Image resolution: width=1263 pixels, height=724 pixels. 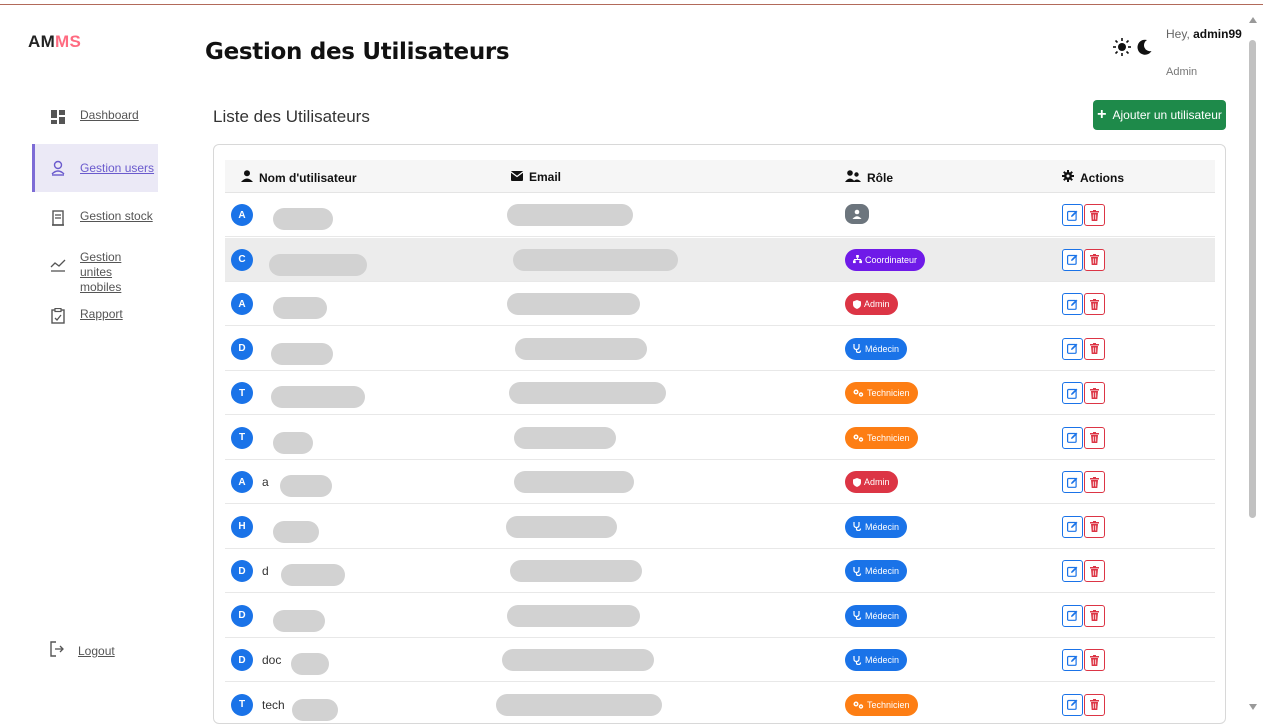 I want to click on role-badge: Médecin, so click(x=876, y=527).